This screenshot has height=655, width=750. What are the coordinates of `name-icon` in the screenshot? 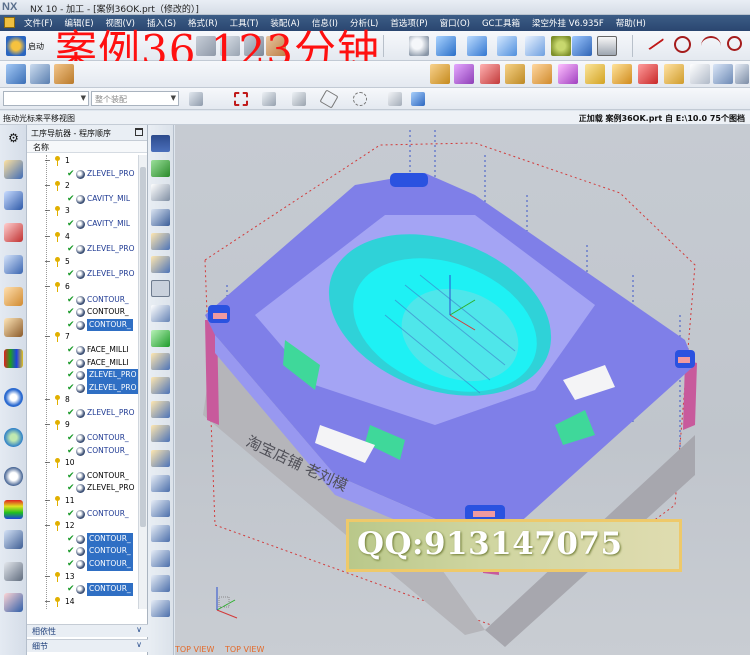 It's located at (160, 608).